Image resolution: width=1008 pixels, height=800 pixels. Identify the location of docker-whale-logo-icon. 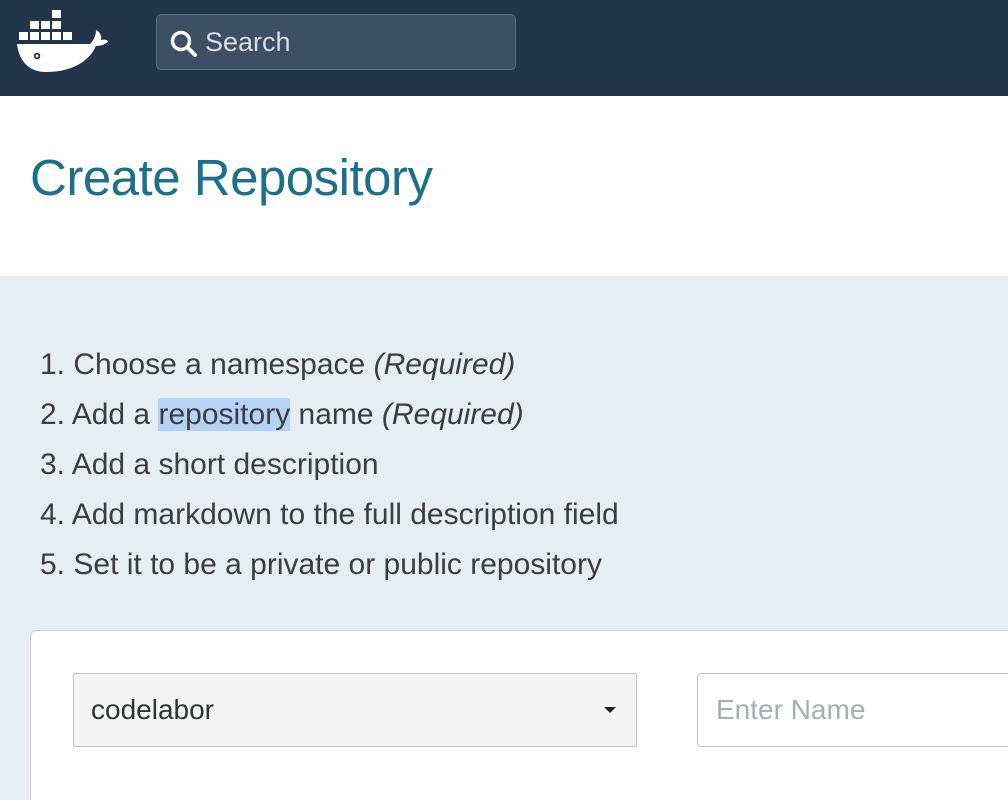
(64, 44).